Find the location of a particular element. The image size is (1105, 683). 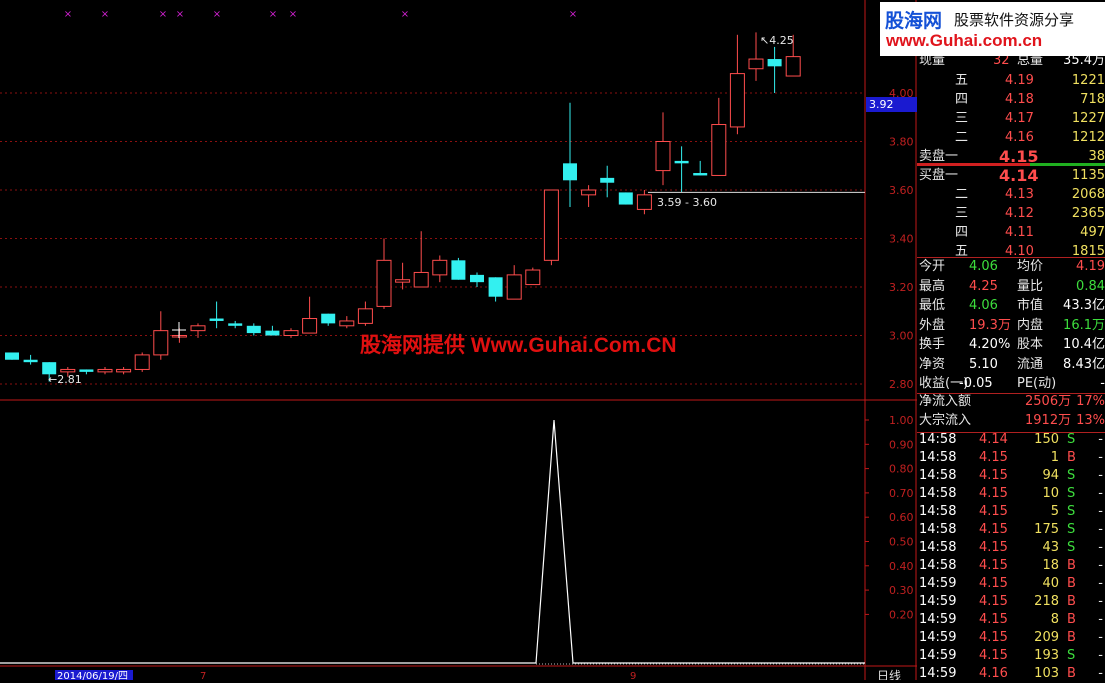

tick-volume: 94 is located at coordinates (1050, 475).